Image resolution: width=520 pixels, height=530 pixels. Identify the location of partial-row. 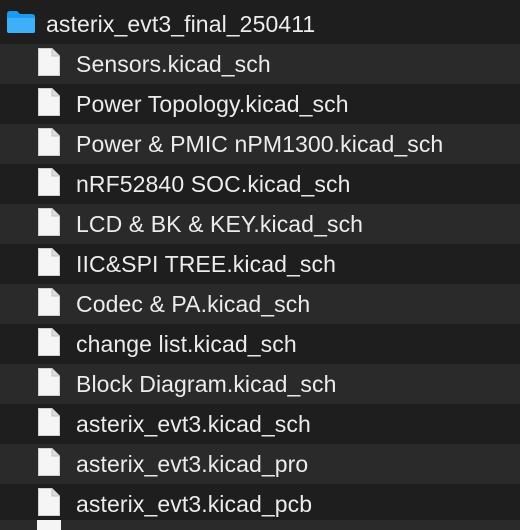
(260, 525).